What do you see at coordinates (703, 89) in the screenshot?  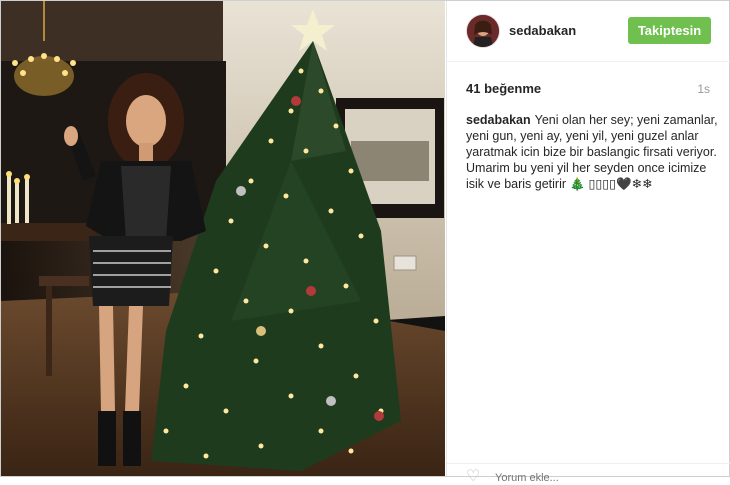 I see `post-time: 1s` at bounding box center [703, 89].